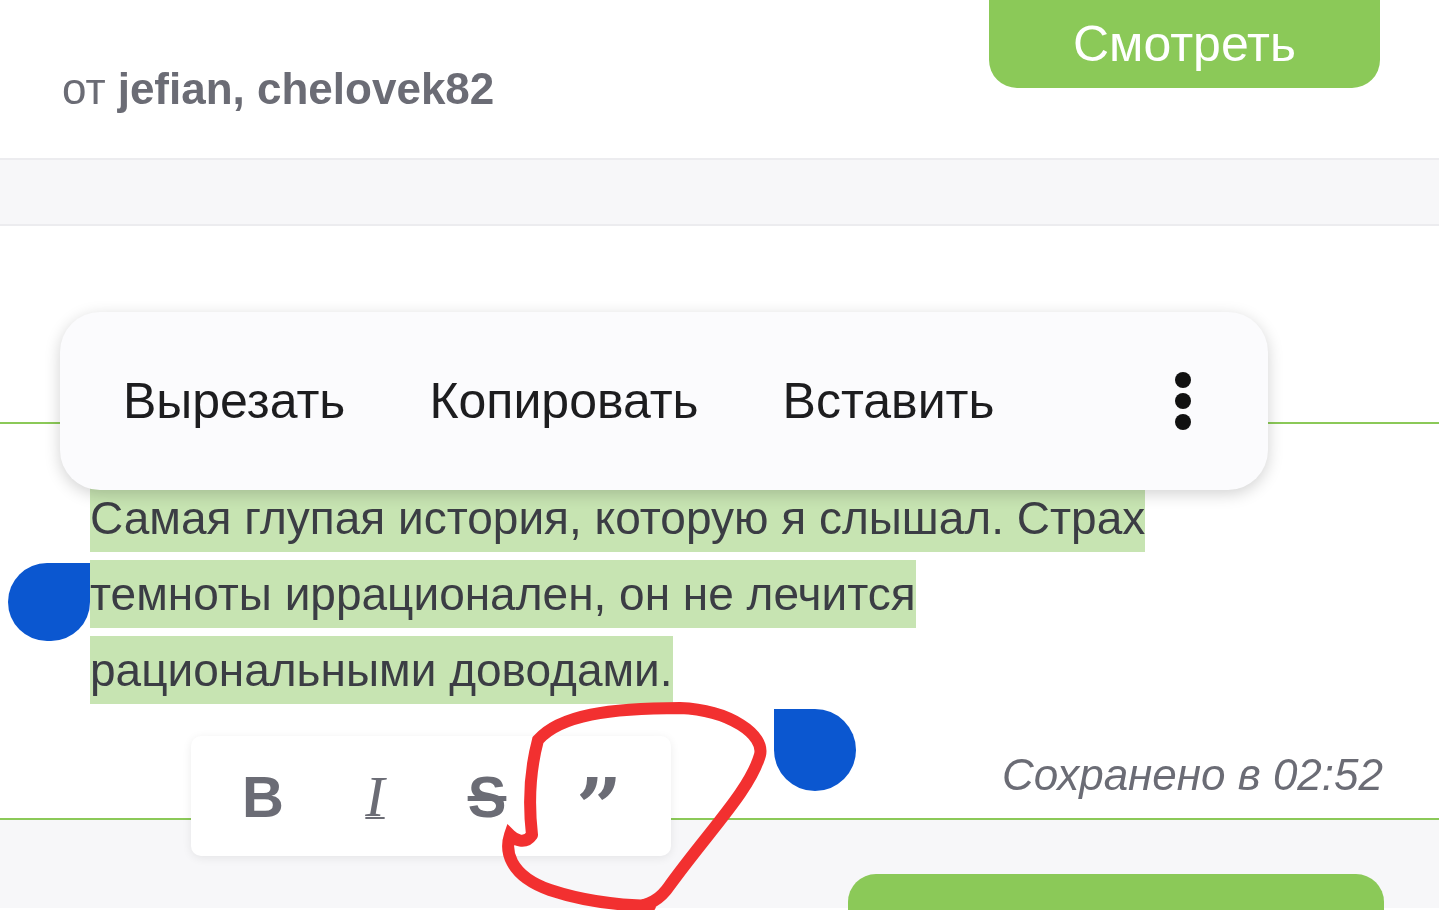 The height and width of the screenshot is (910, 1439). Describe the element at coordinates (888, 401) in the screenshot. I see `menu-item: Вставить` at that location.